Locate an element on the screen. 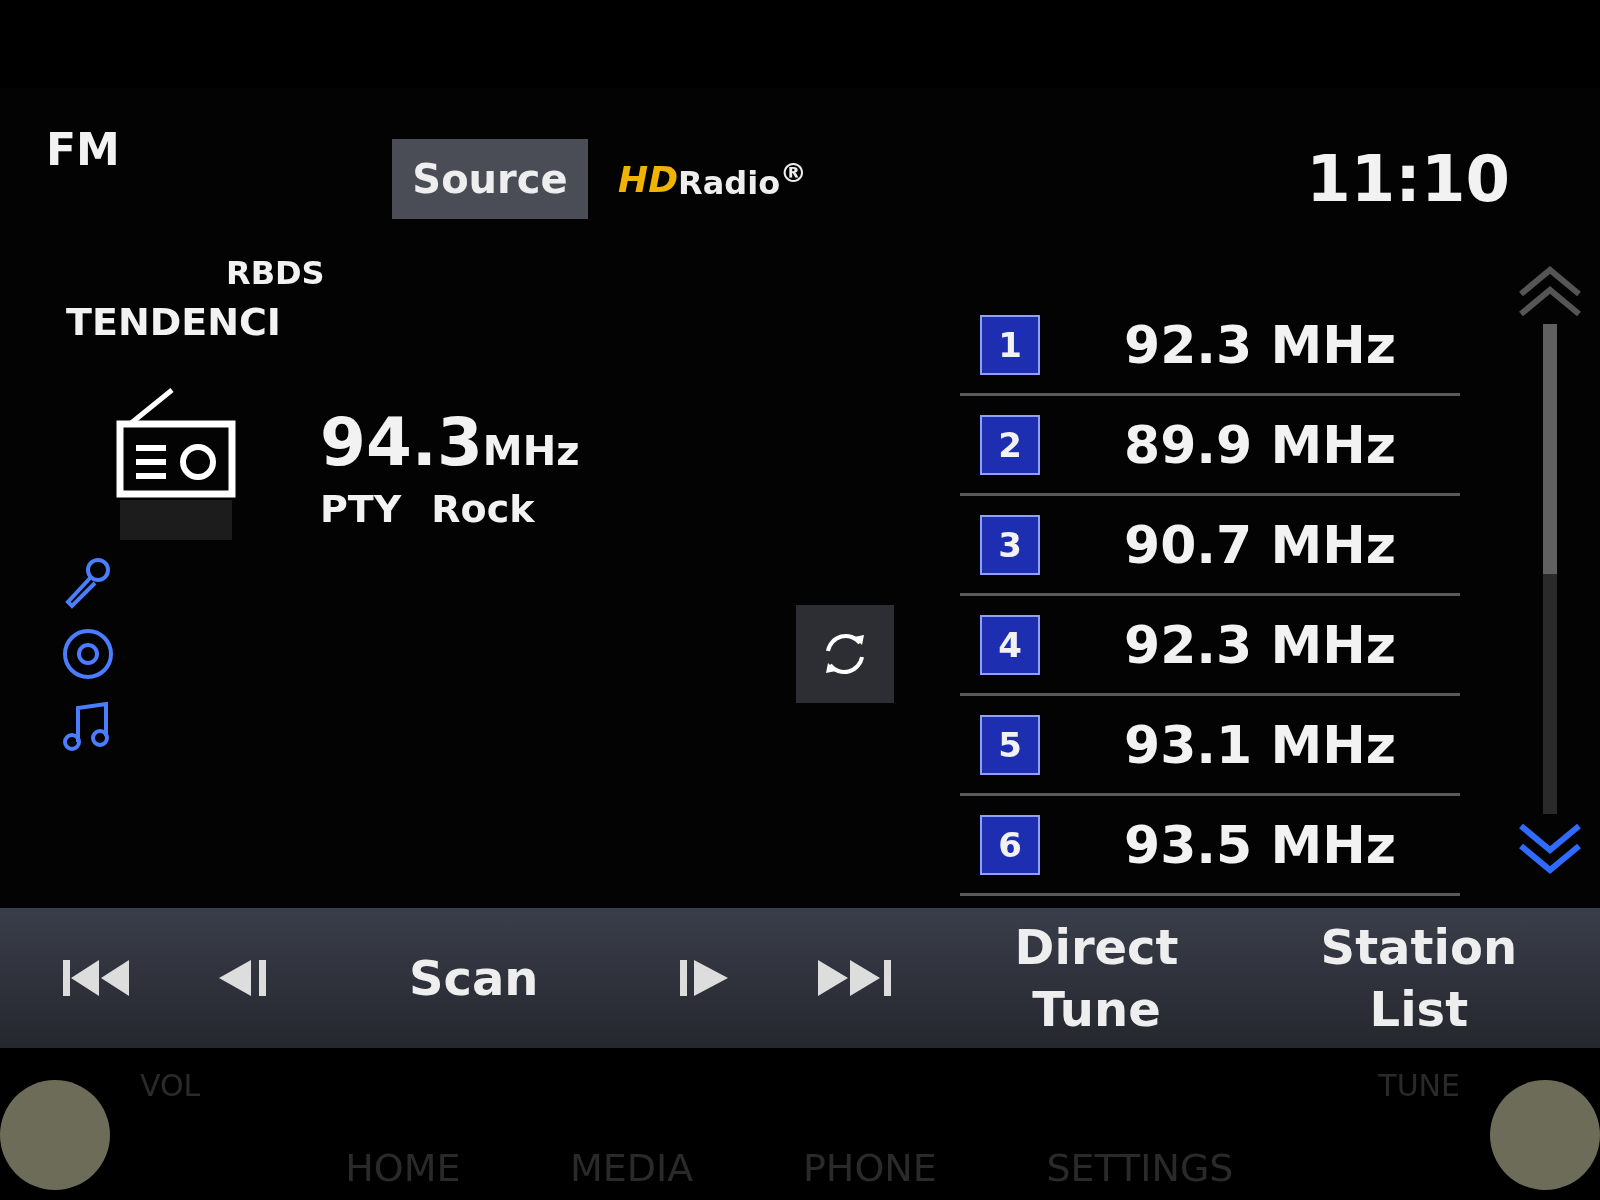 This screenshot has height=1200, width=1600. preset-number: 3 is located at coordinates (1010, 544).